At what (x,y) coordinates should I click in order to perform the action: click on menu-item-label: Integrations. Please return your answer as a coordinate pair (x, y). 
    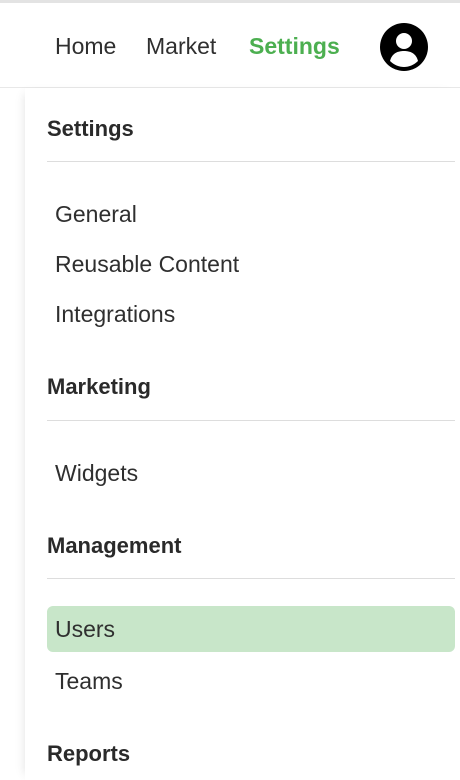
    Looking at the image, I should click on (115, 314).